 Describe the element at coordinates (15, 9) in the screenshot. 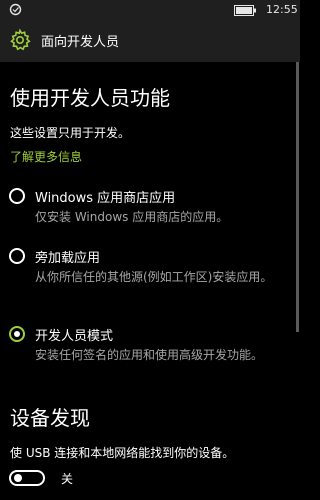

I see `device-icon` at that location.